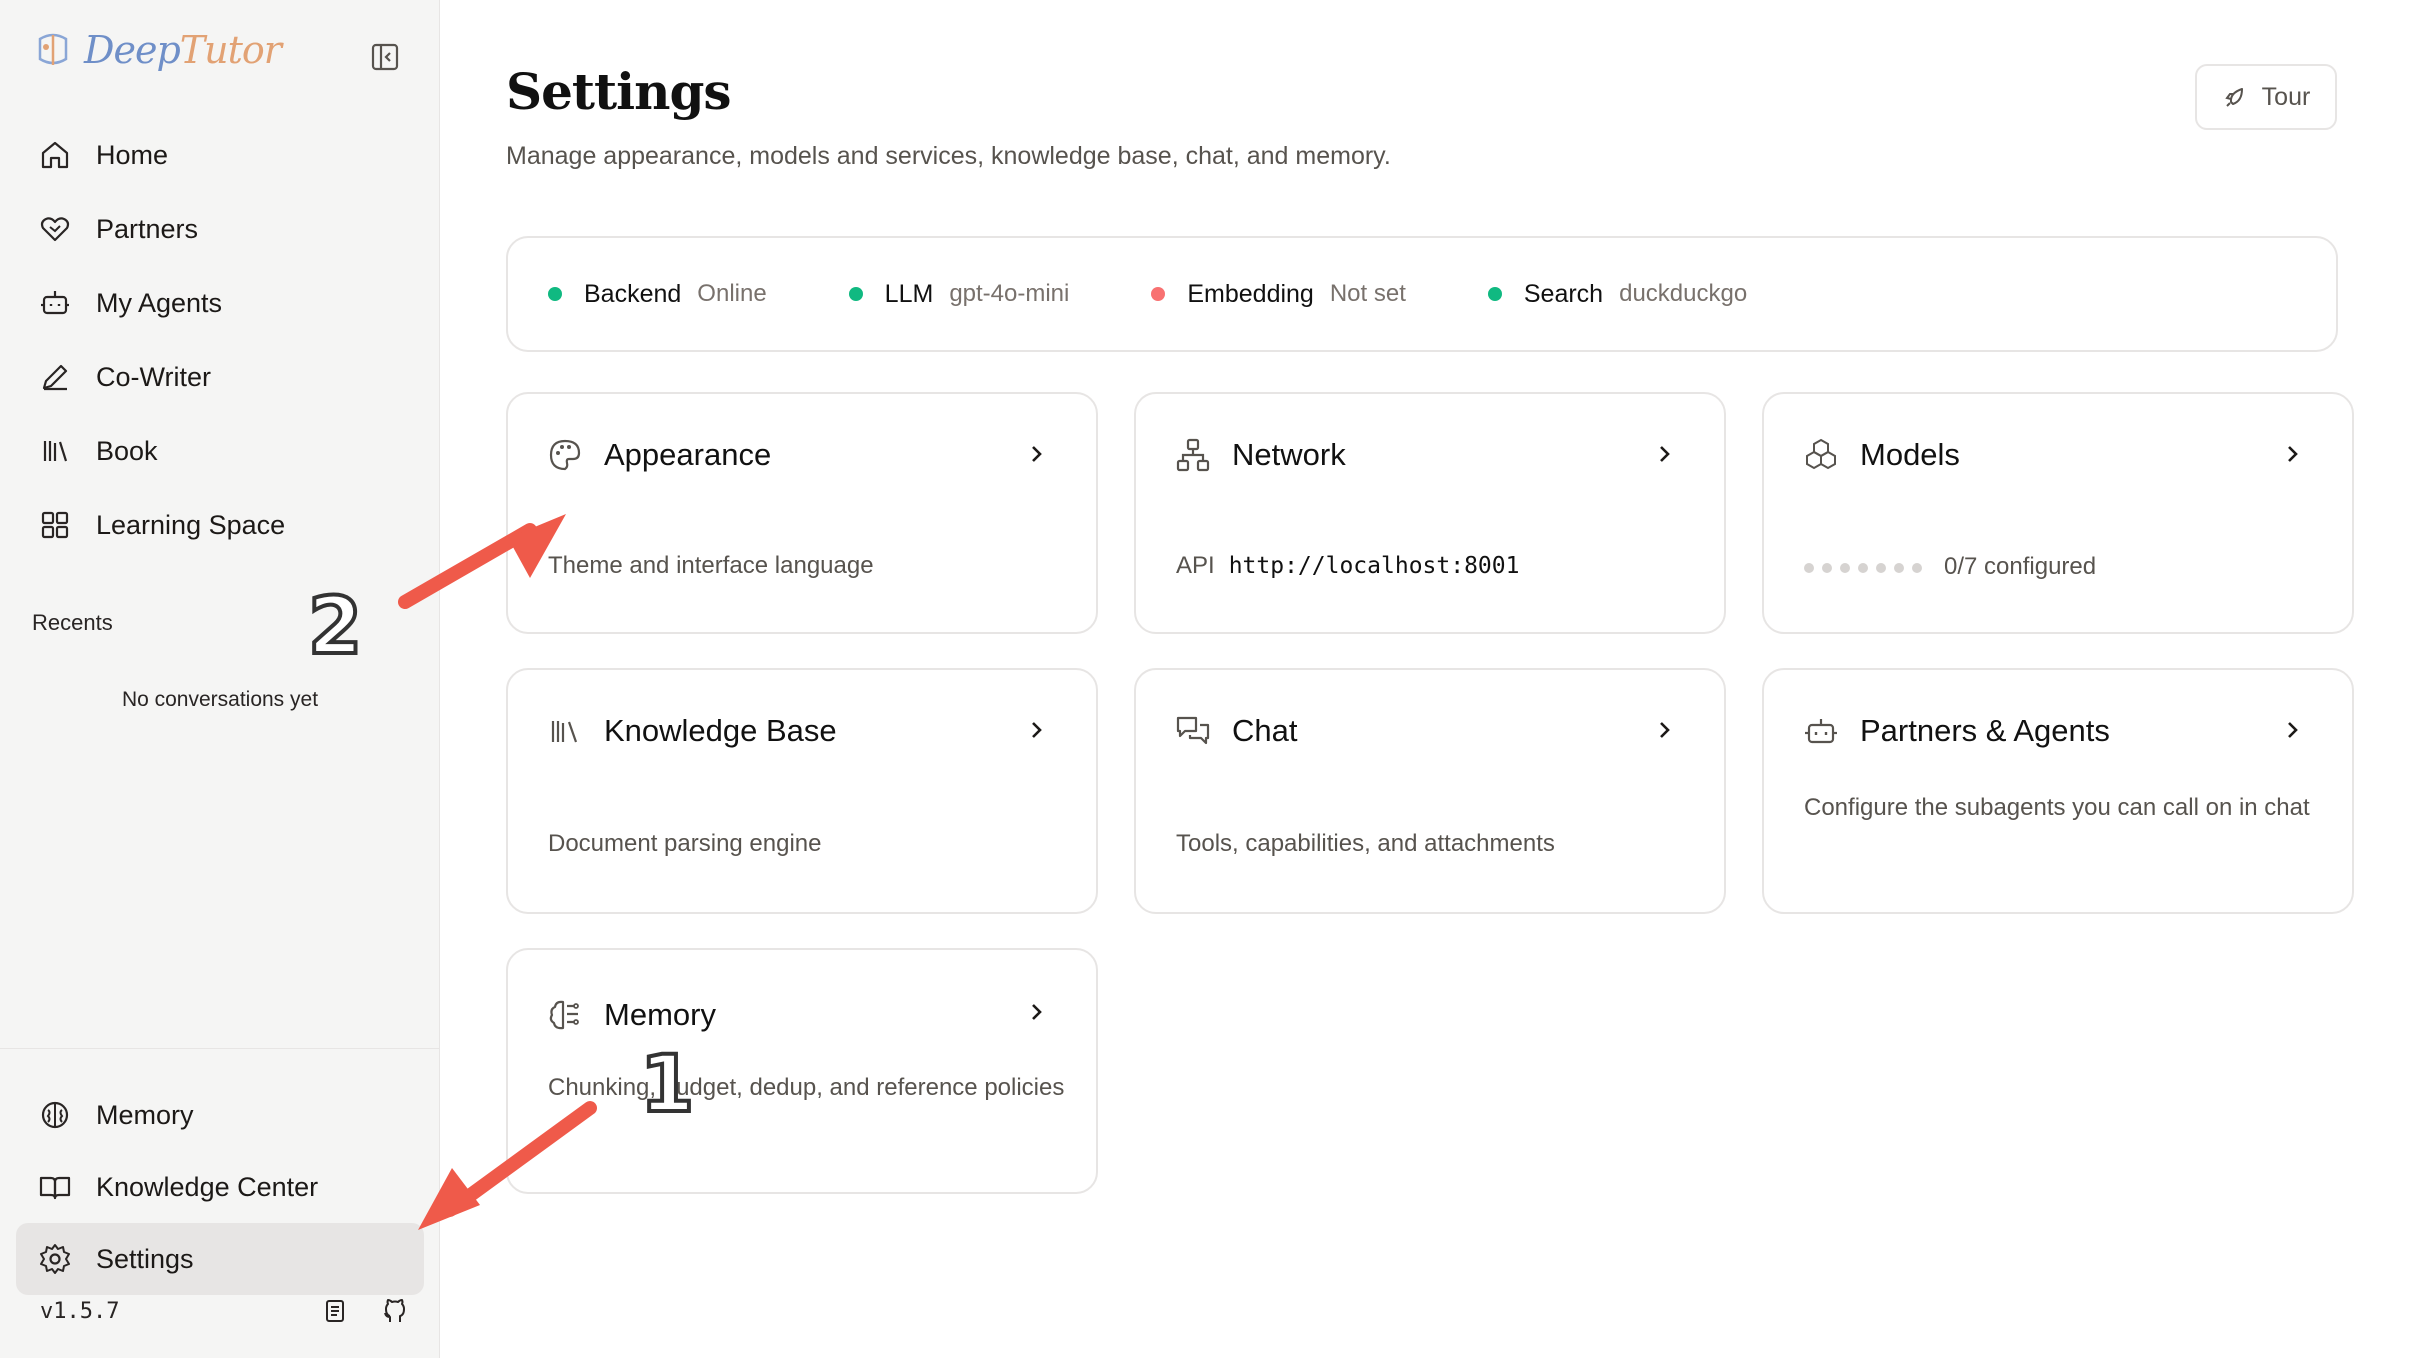 This screenshot has width=2422, height=1358. What do you see at coordinates (1195, 565) in the screenshot?
I see `api-label: API` at bounding box center [1195, 565].